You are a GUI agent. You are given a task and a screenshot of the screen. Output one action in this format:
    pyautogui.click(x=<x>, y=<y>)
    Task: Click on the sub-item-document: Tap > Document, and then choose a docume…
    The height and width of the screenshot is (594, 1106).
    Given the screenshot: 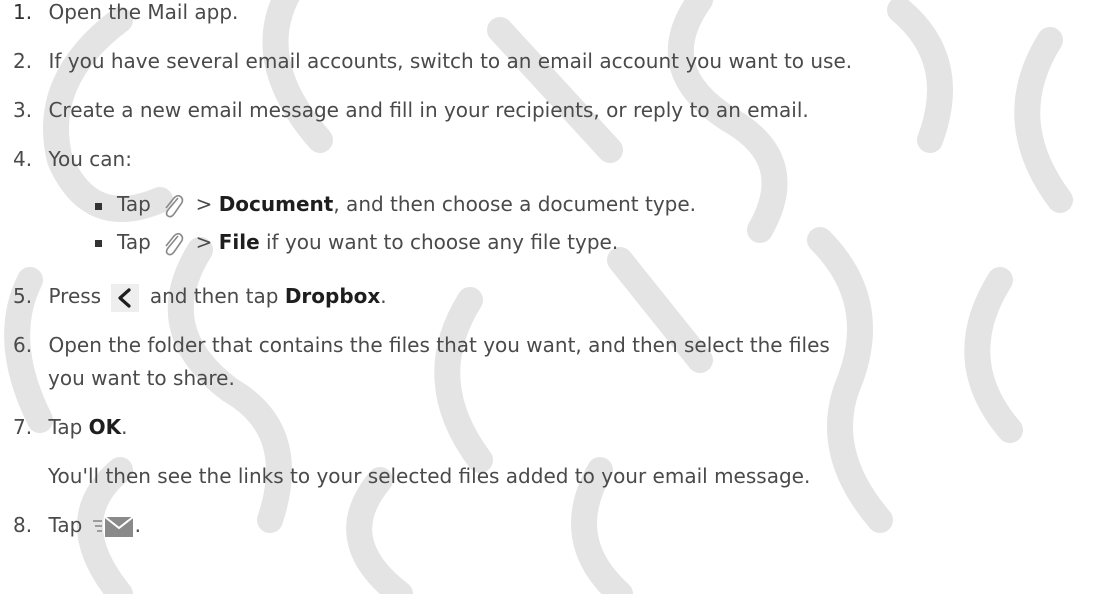 What is the action you would take?
    pyautogui.click(x=406, y=205)
    